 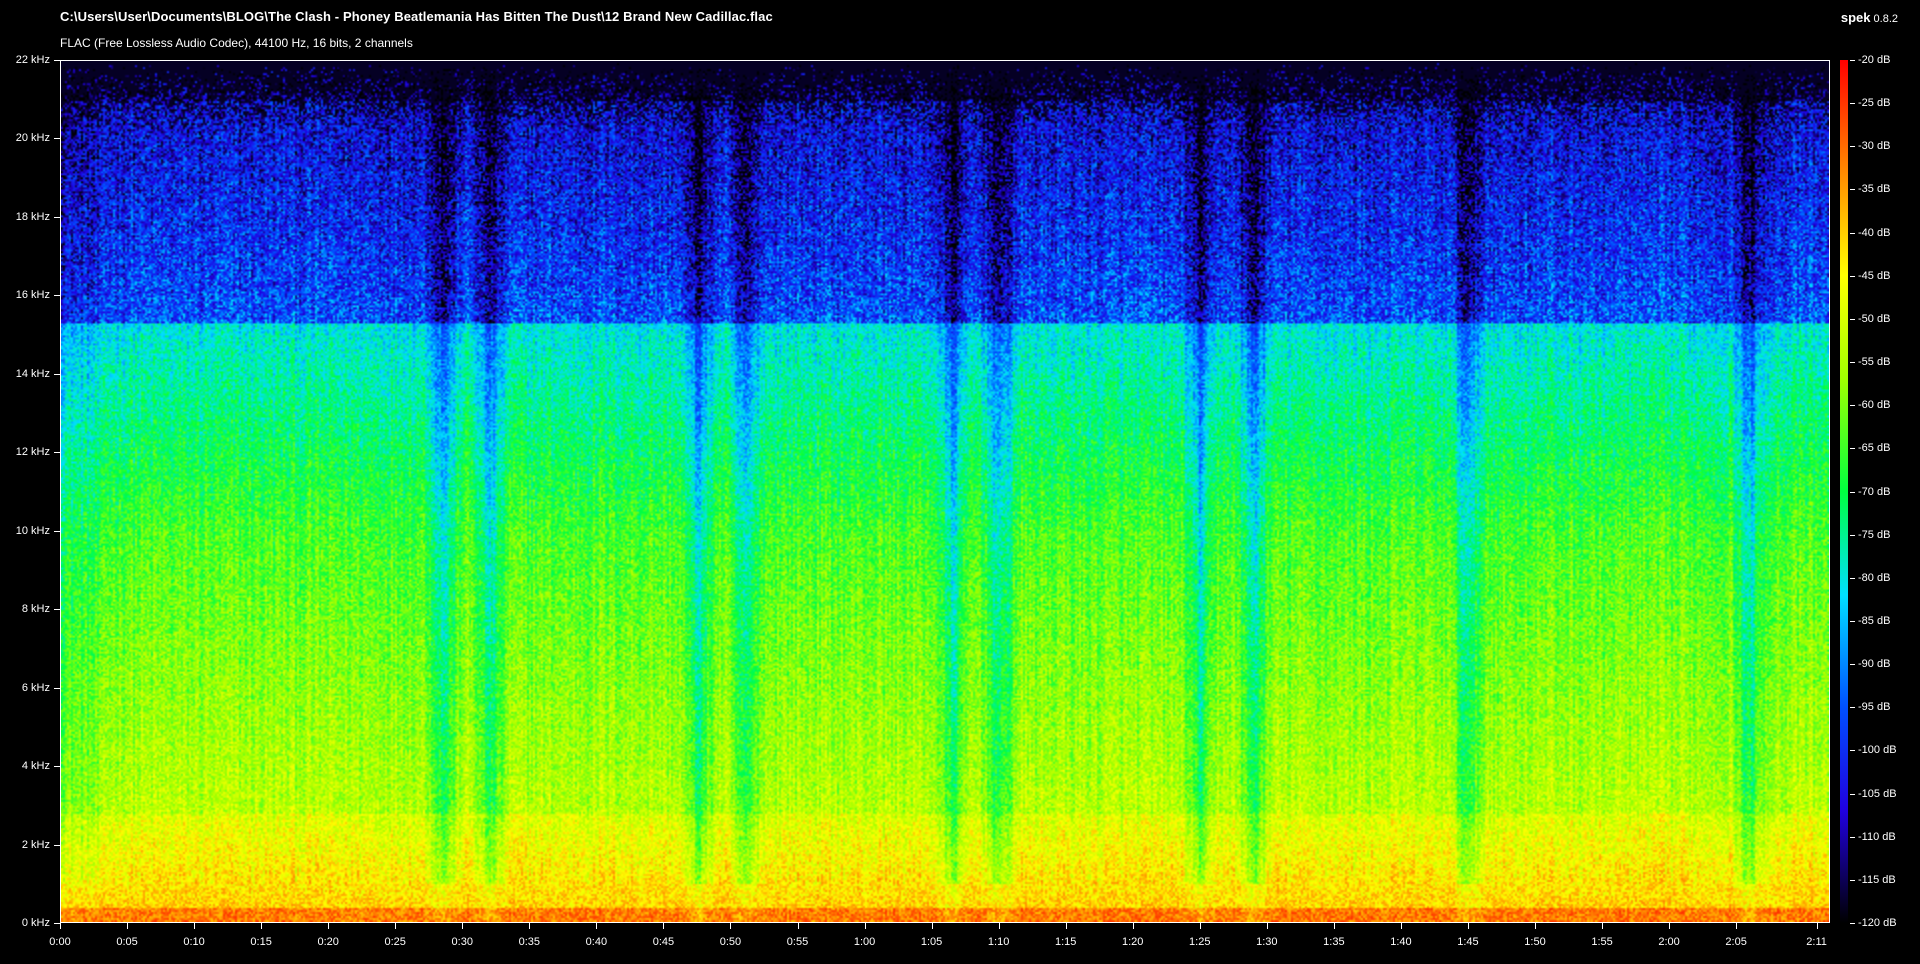 I want to click on app-brand: spek 0.8.2, so click(x=1869, y=17).